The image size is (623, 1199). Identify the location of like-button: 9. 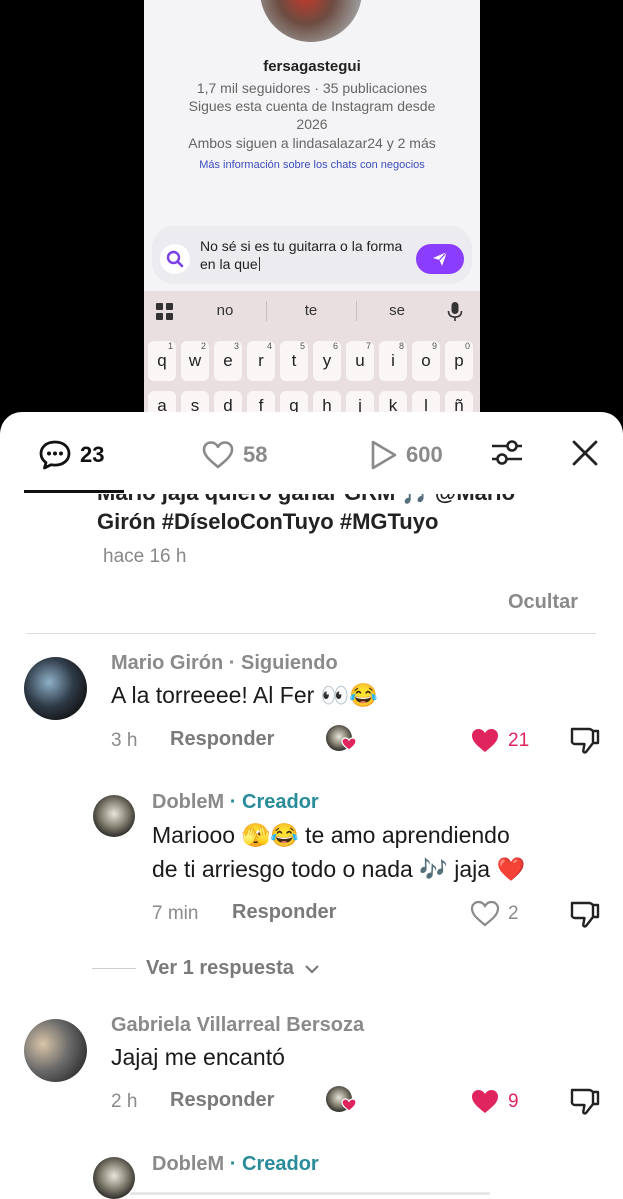
(494, 1101).